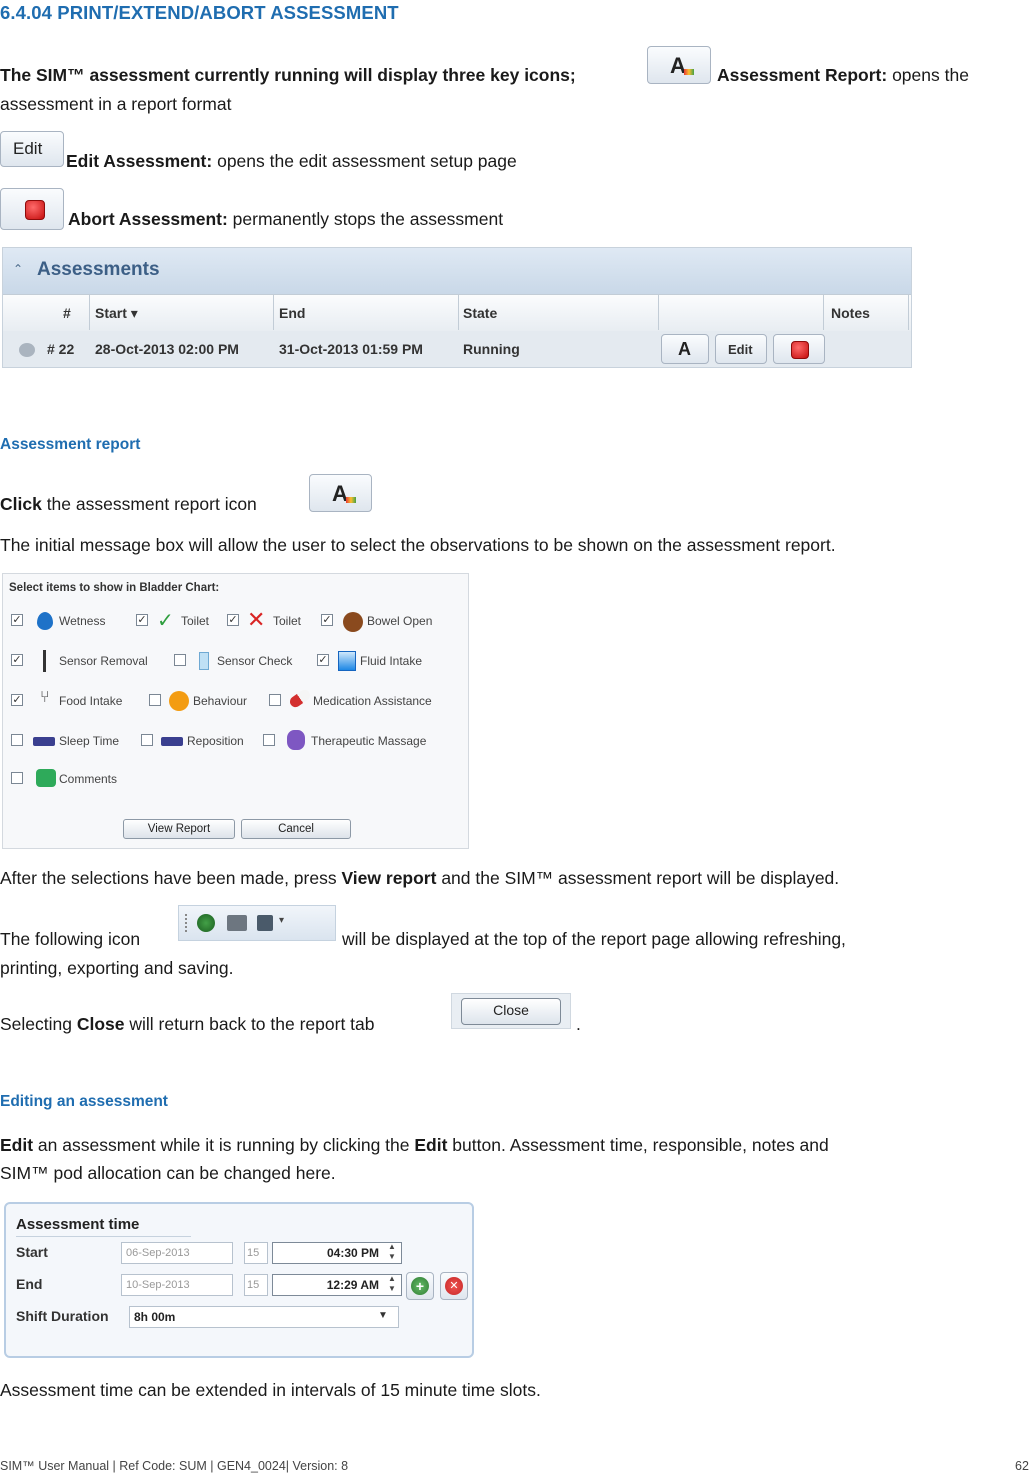  I want to click on reposition-bed-icon, so click(172, 741).